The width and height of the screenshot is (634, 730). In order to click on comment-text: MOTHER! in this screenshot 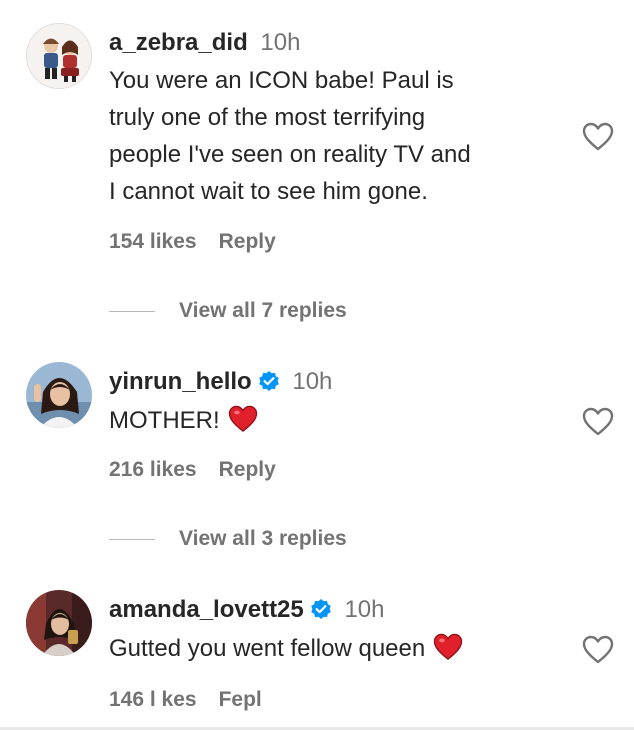, I will do `click(339, 420)`.